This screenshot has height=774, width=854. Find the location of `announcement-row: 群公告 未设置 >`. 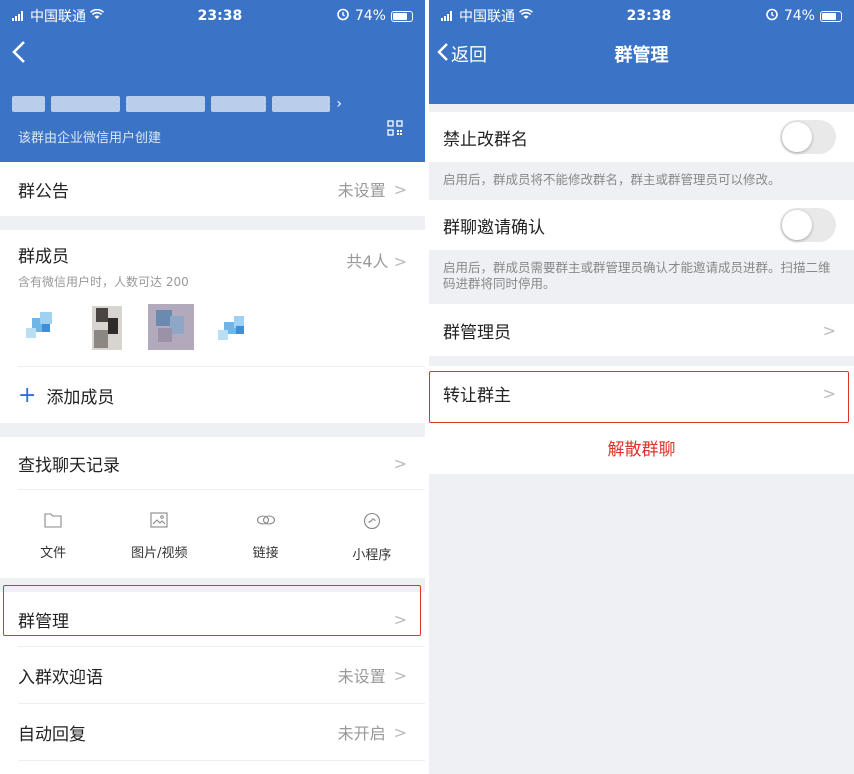

announcement-row: 群公告 未设置 > is located at coordinates (212, 189).